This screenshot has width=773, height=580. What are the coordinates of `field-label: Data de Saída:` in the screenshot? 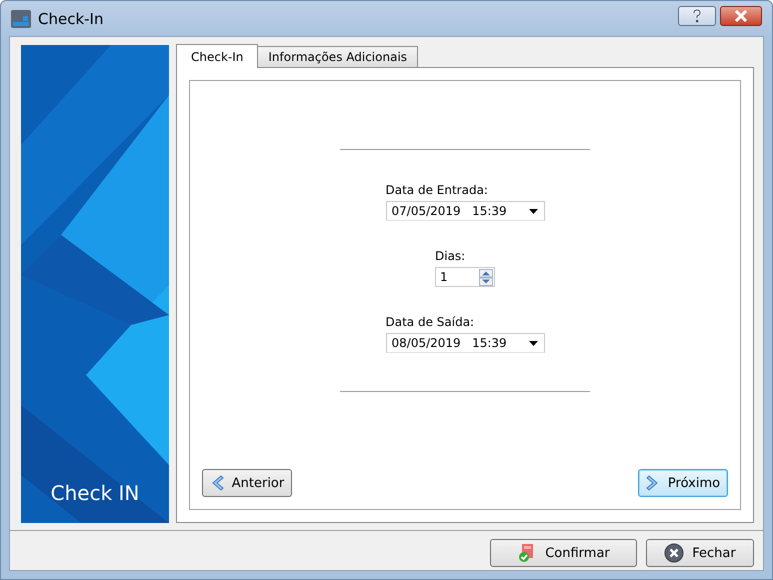 It's located at (431, 322).